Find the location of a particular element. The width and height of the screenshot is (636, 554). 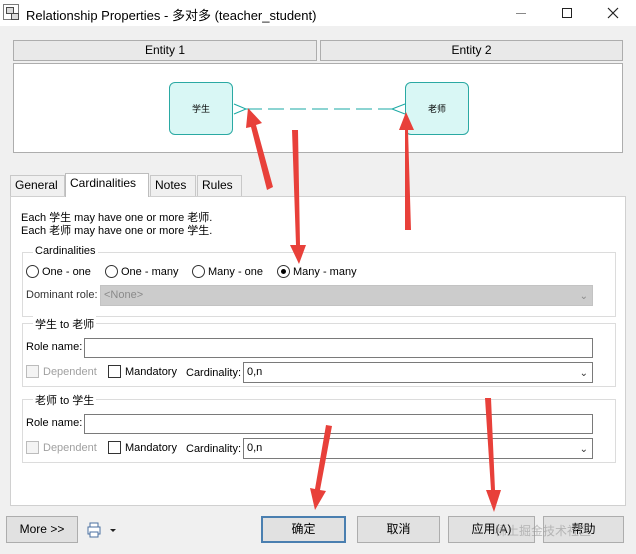

tab-cardinalities: Cardinalities is located at coordinates (107, 185).